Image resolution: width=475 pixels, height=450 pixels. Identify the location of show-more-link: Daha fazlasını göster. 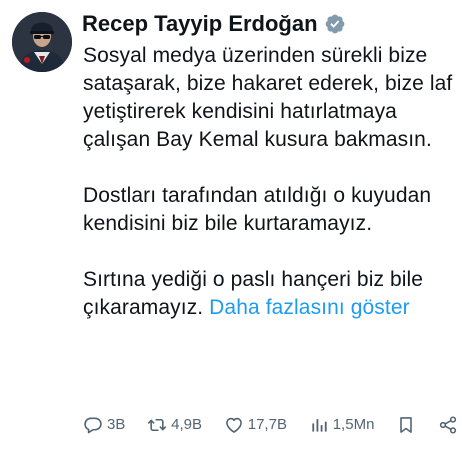
(309, 307).